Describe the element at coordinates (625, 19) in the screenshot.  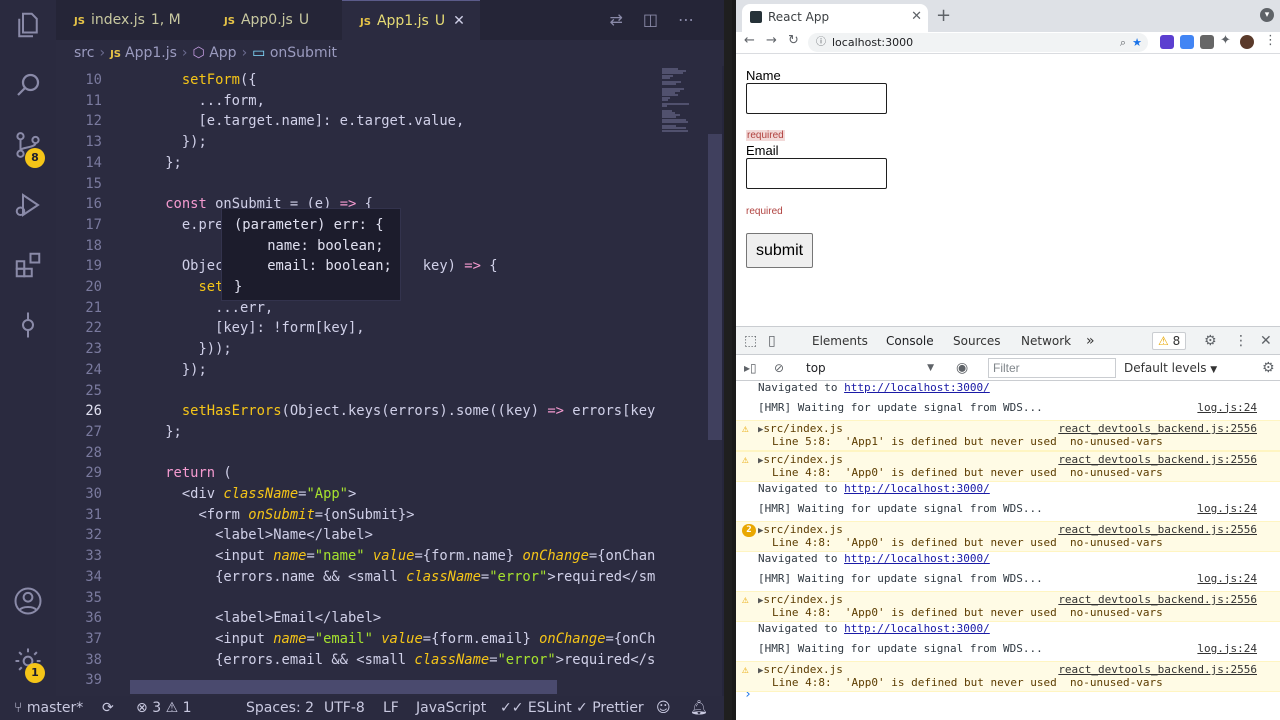
I see `compare-icon: ⇄` at that location.